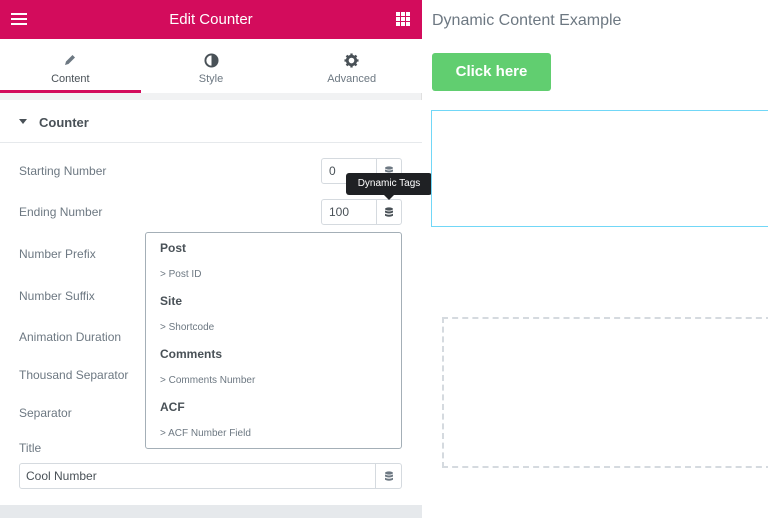 The height and width of the screenshot is (518, 768). I want to click on tab-label: Content, so click(70, 79).